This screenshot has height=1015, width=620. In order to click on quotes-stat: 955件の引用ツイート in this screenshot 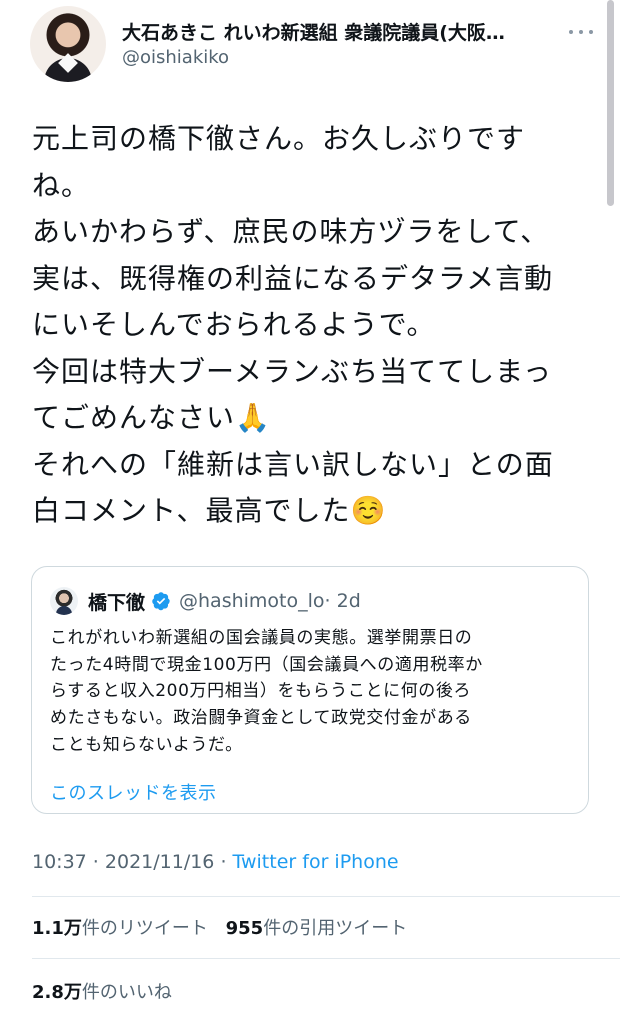, I will do `click(317, 928)`.